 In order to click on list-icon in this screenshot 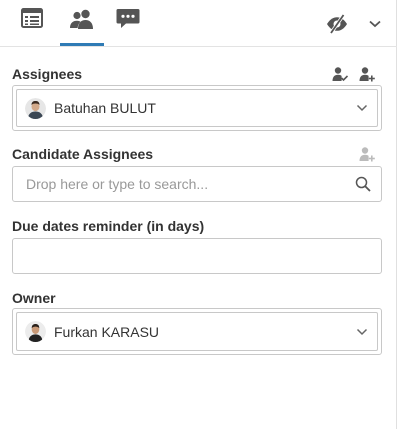, I will do `click(32, 18)`.